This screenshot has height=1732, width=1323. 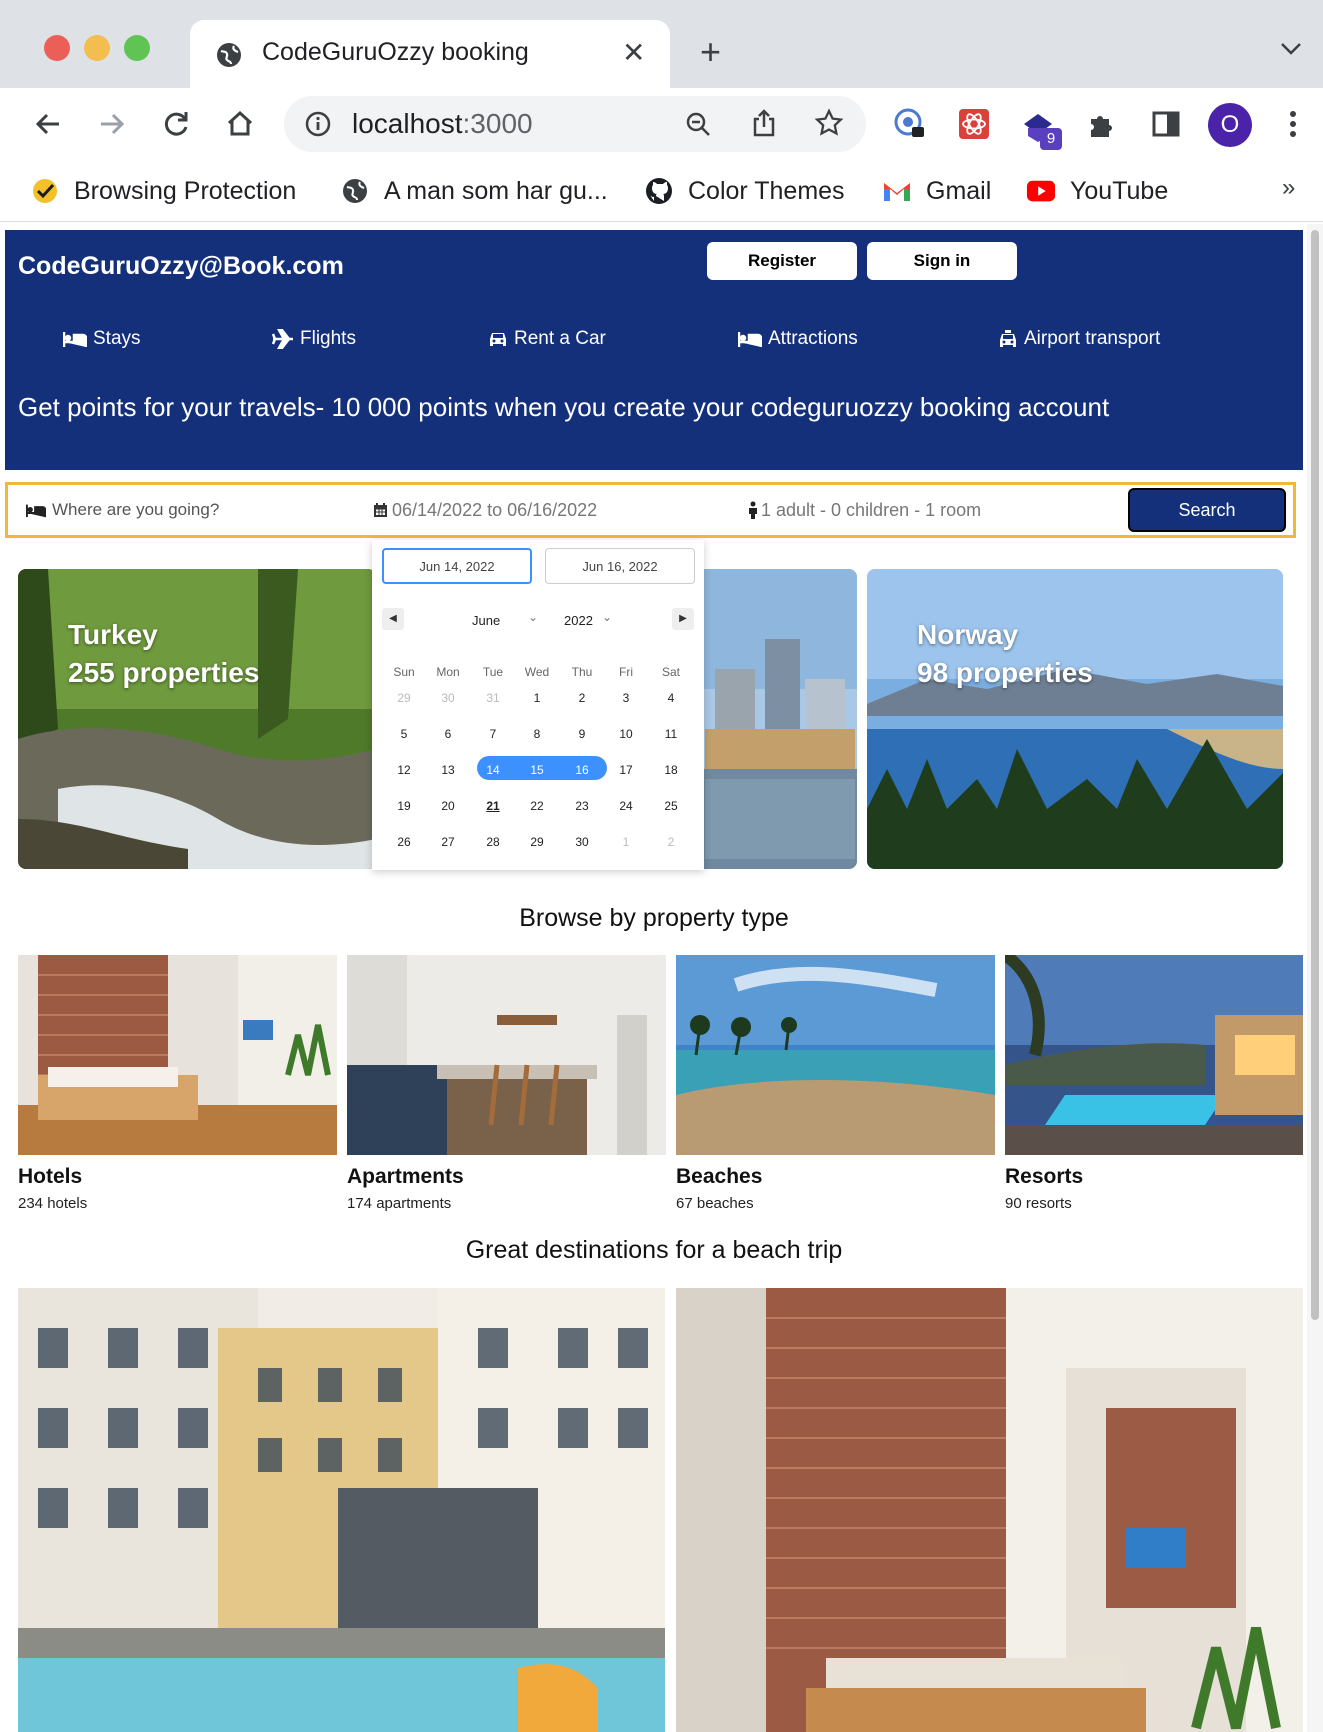 What do you see at coordinates (1102, 124) in the screenshot?
I see `extensions-puzzle-icon` at bounding box center [1102, 124].